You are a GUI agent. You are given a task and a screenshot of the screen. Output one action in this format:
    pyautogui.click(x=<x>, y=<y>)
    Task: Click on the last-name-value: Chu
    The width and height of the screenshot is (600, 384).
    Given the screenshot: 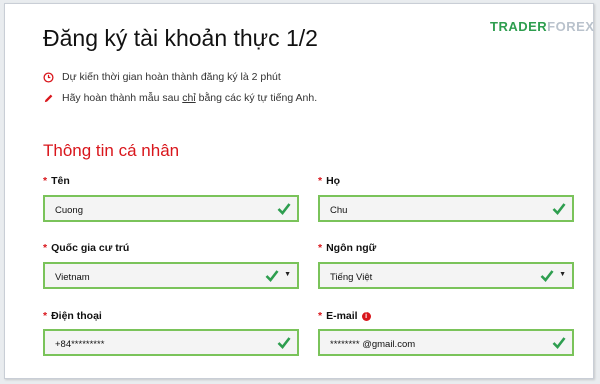 What is the action you would take?
    pyautogui.click(x=339, y=210)
    